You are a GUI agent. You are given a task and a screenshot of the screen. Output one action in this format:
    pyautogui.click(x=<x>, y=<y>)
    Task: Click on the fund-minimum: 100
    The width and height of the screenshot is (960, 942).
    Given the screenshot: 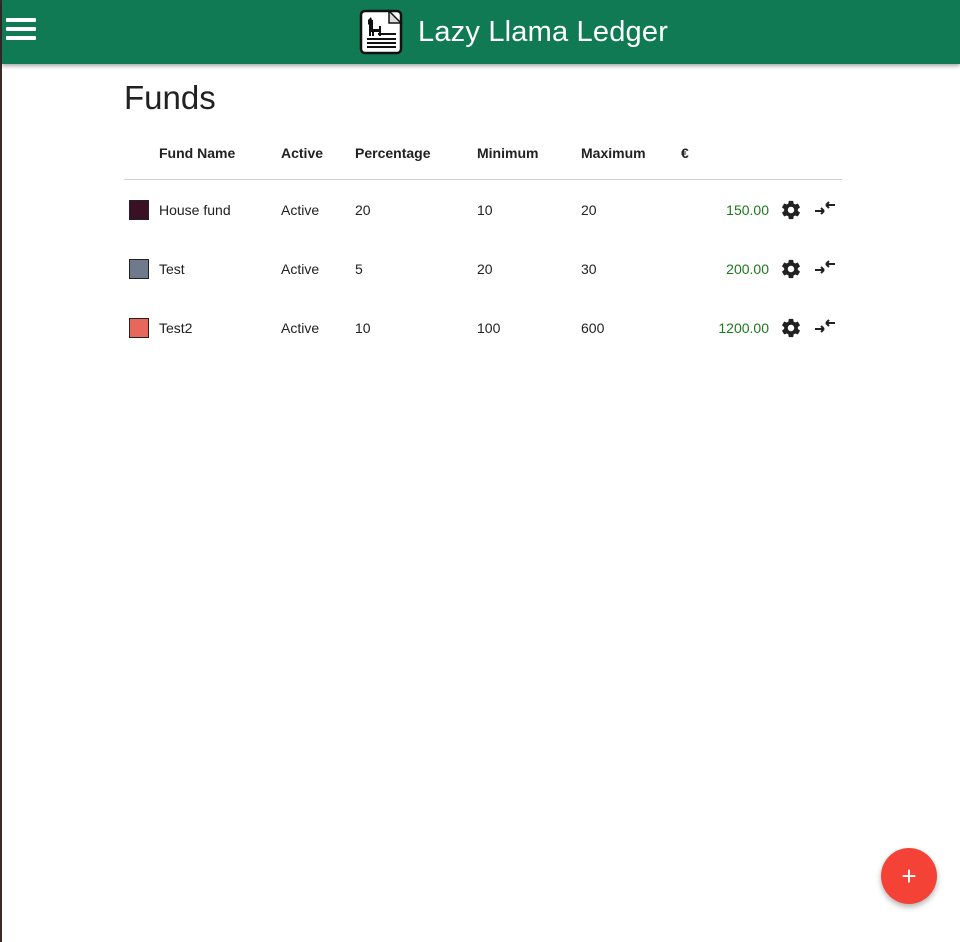 What is the action you would take?
    pyautogui.click(x=489, y=327)
    